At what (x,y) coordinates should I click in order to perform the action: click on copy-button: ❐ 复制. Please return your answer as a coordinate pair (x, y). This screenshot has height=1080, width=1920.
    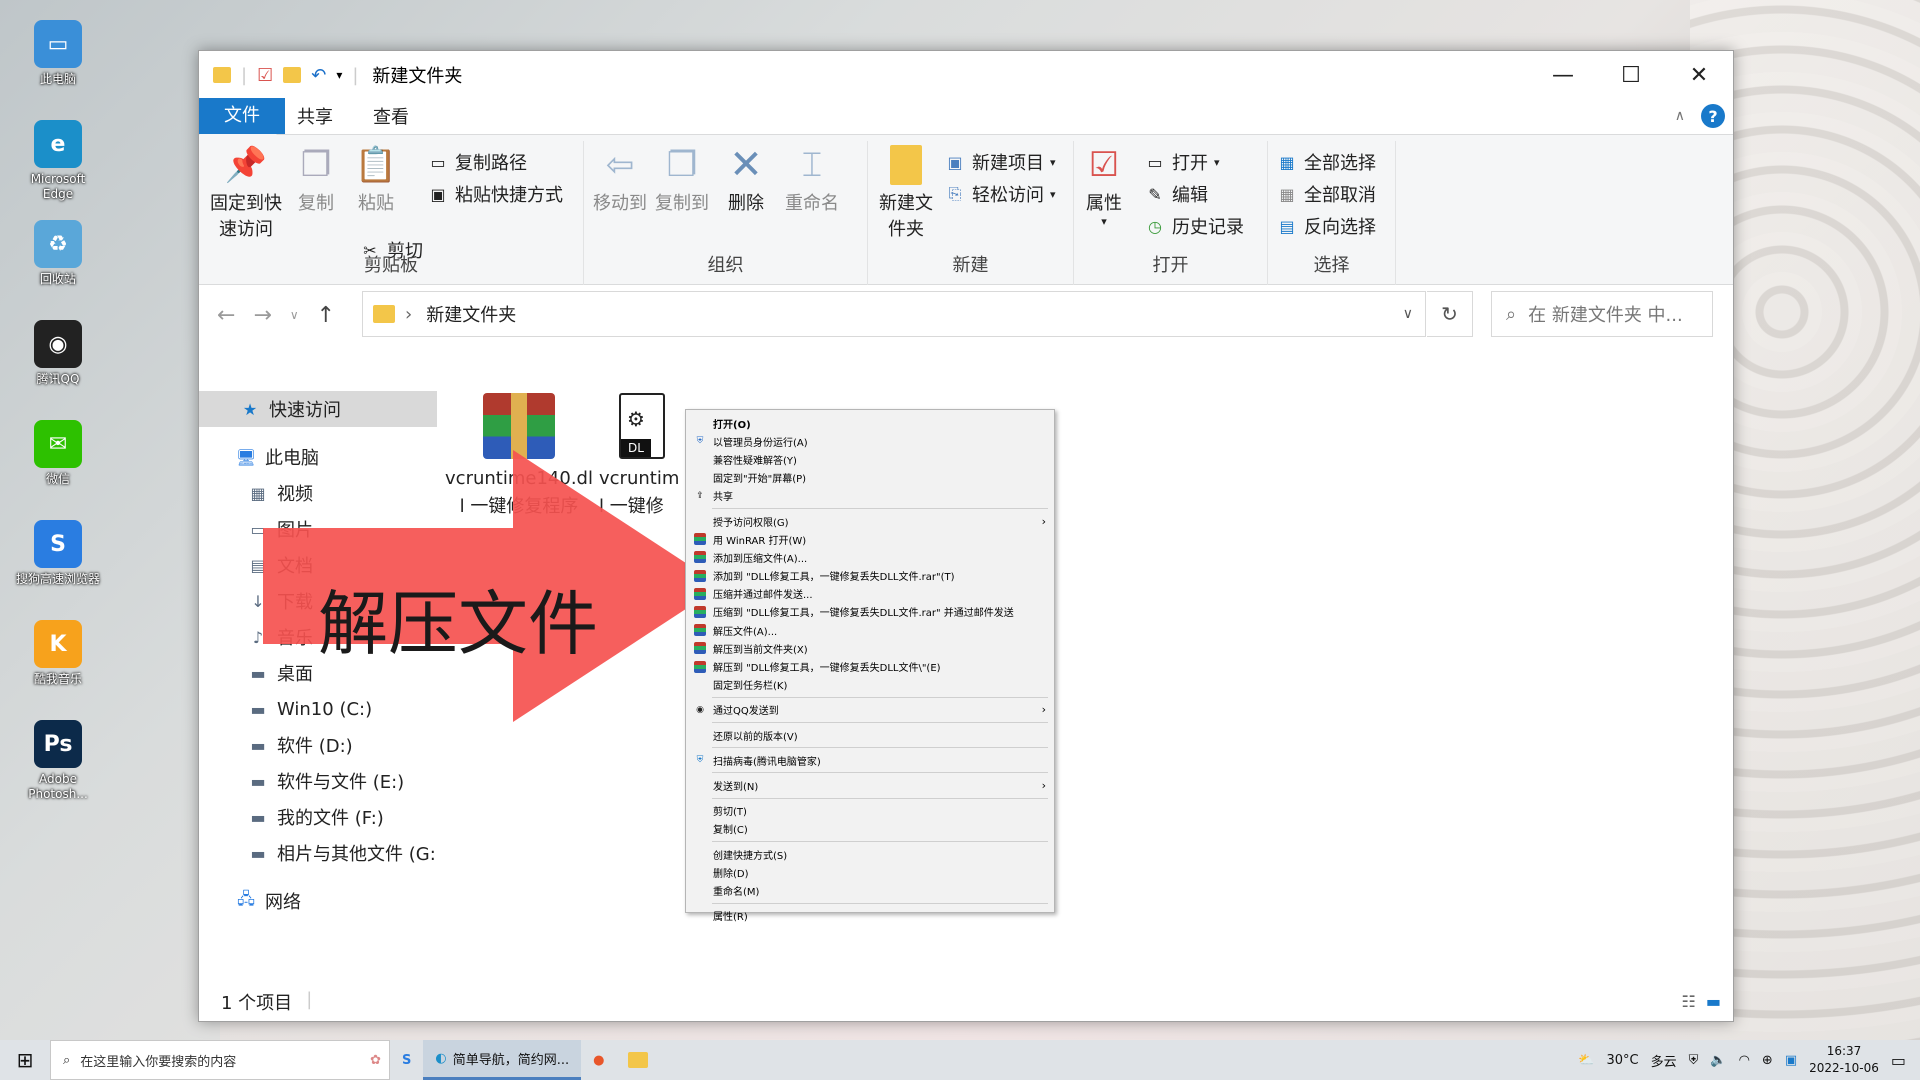
    Looking at the image, I should click on (316, 181).